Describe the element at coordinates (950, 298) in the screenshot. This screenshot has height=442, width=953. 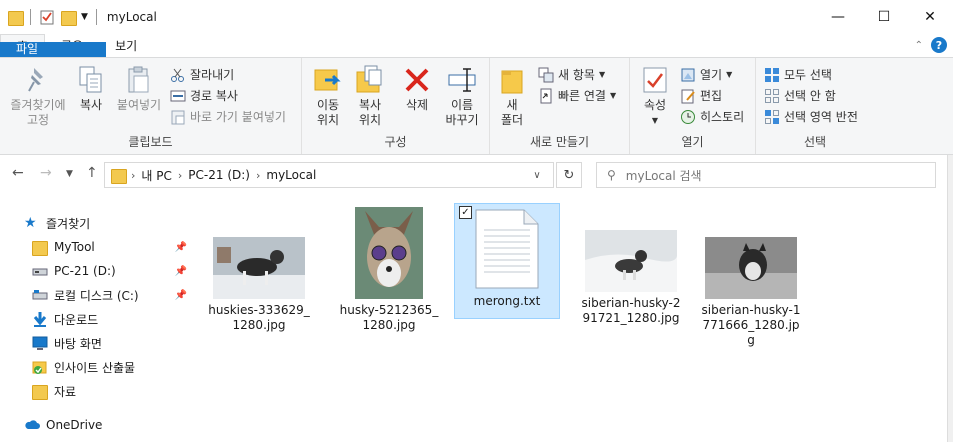
I see `right-scrollbar-edge` at that location.